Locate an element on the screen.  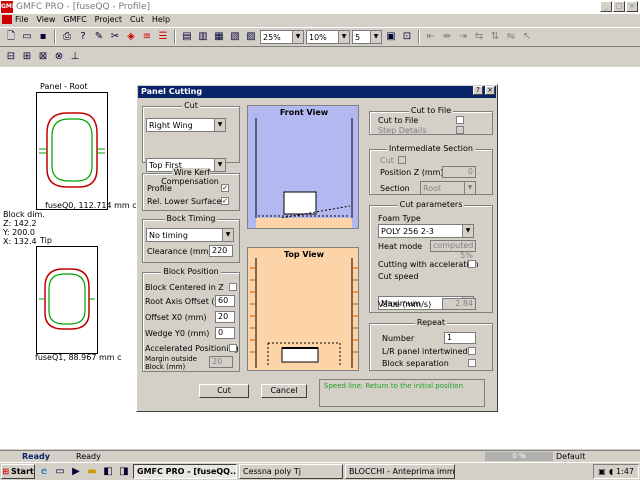
mirror-icon: ⇋ is located at coordinates (511, 37).